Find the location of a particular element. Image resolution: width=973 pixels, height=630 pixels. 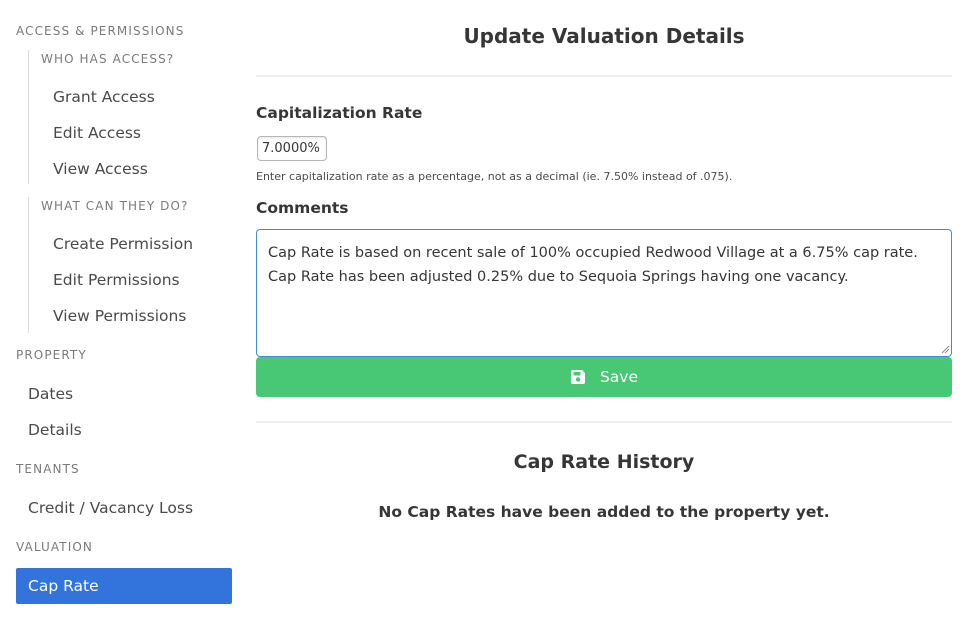

sidebar-item-cap-rate: Cap Rate is located at coordinates (124, 586).